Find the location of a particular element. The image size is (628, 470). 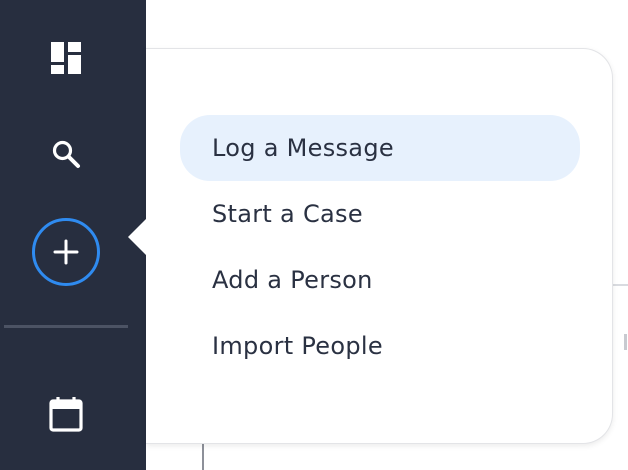

nav-search-button is located at coordinates (66, 154).